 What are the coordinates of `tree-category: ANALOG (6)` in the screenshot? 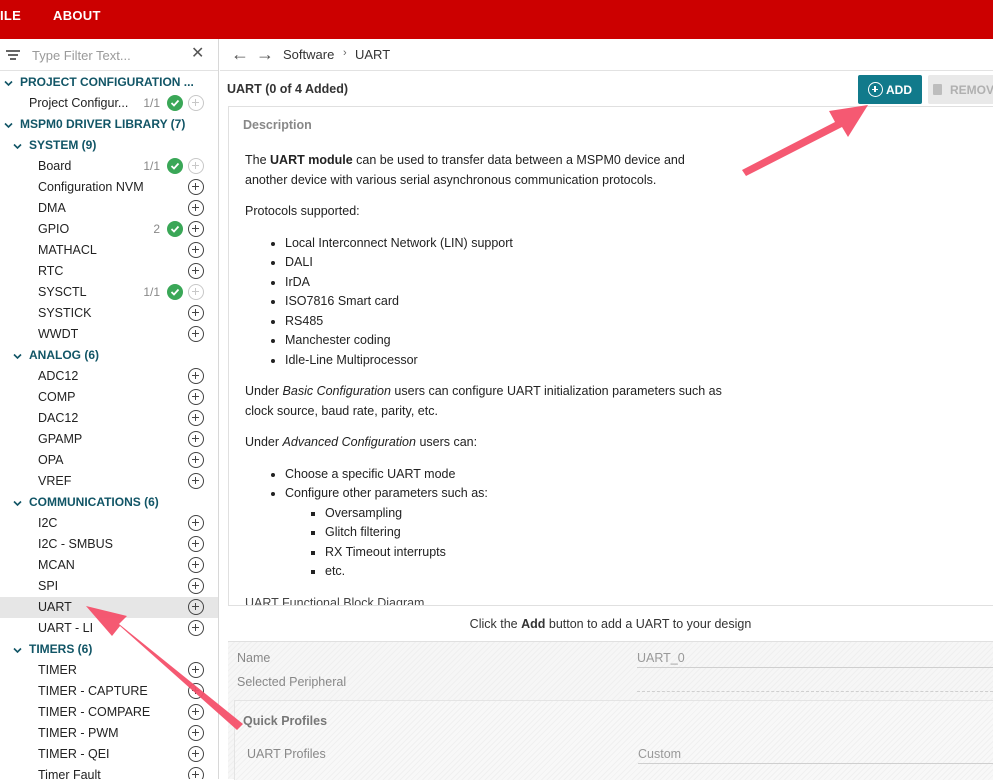 It's located at (109, 355).